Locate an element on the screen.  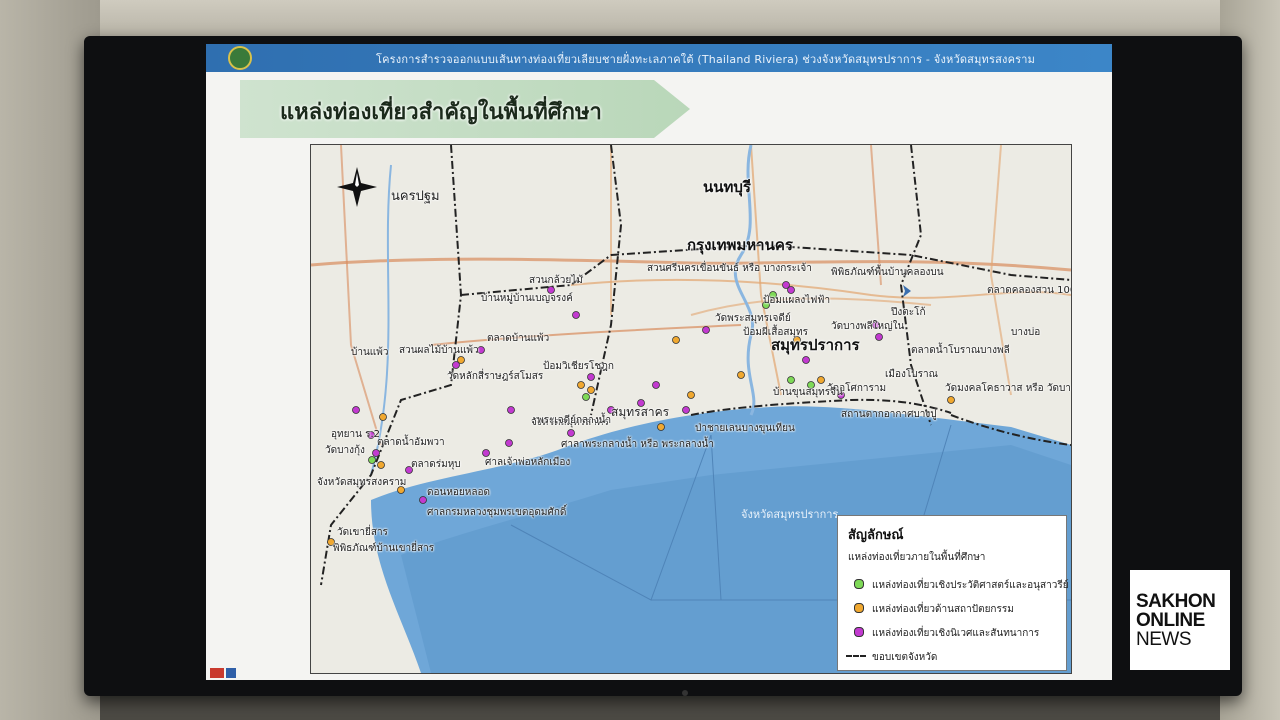
label-pueng-tako: ปึงตะโก้ is located at coordinates (908, 312).